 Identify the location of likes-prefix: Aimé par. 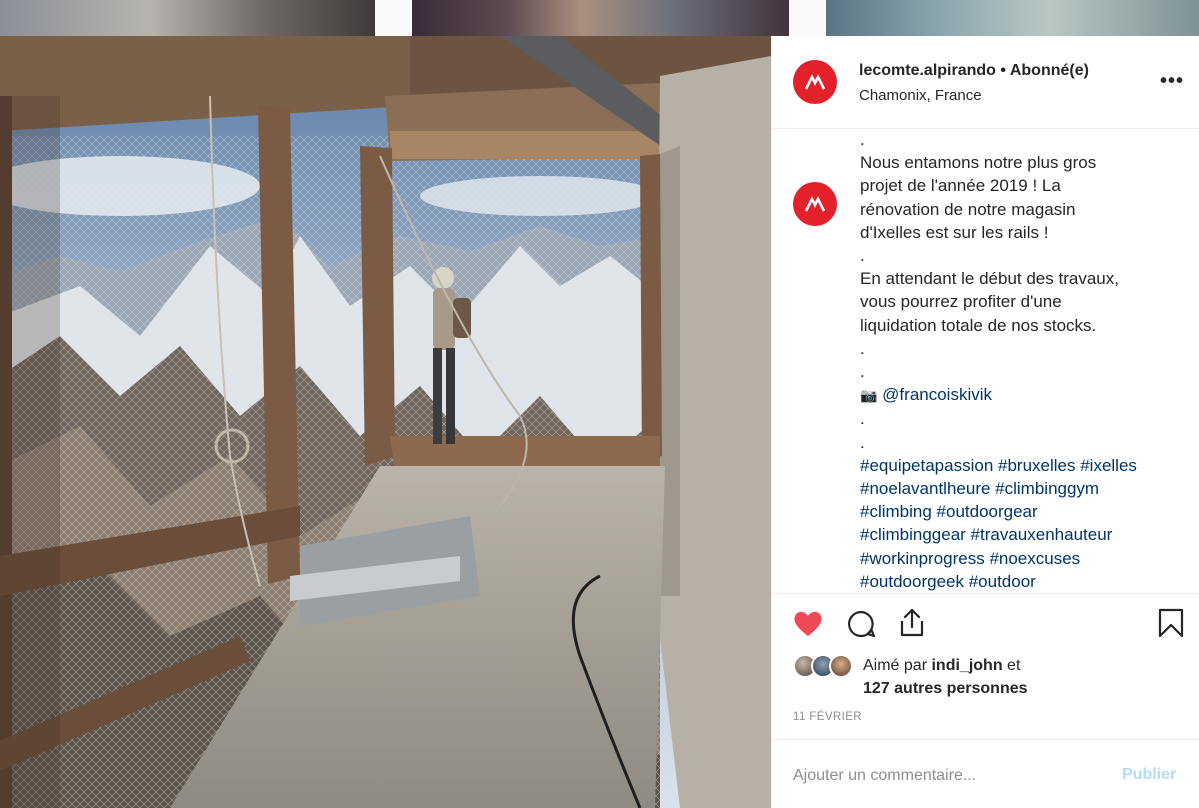
(895, 665).